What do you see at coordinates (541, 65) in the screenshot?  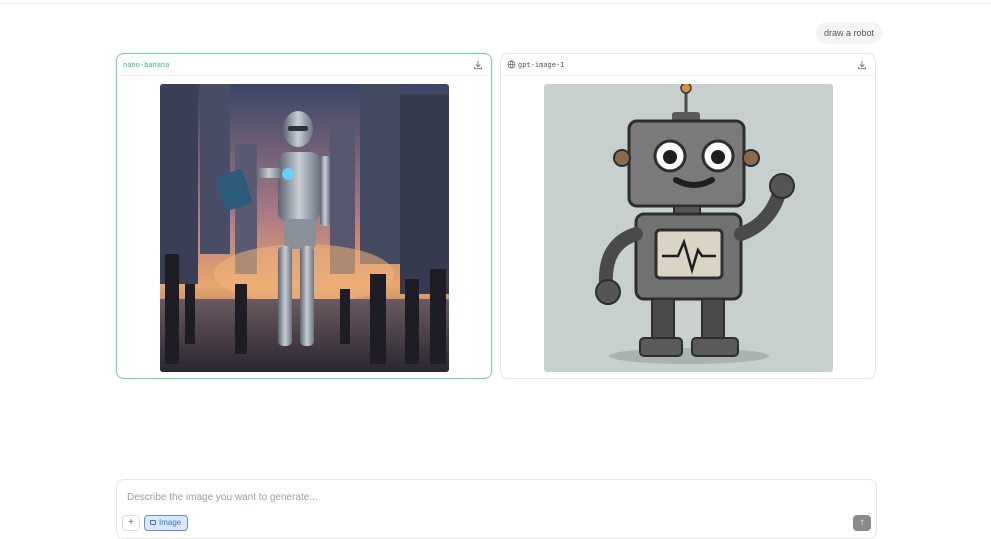 I see `model-name-label: gpt-image-1` at bounding box center [541, 65].